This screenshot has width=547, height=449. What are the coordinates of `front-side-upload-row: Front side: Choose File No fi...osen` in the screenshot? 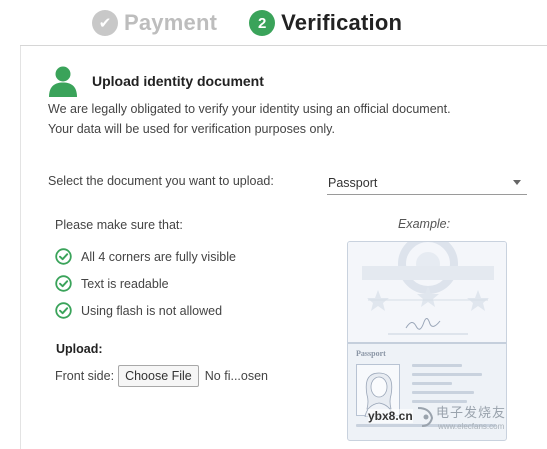 It's located at (161, 376).